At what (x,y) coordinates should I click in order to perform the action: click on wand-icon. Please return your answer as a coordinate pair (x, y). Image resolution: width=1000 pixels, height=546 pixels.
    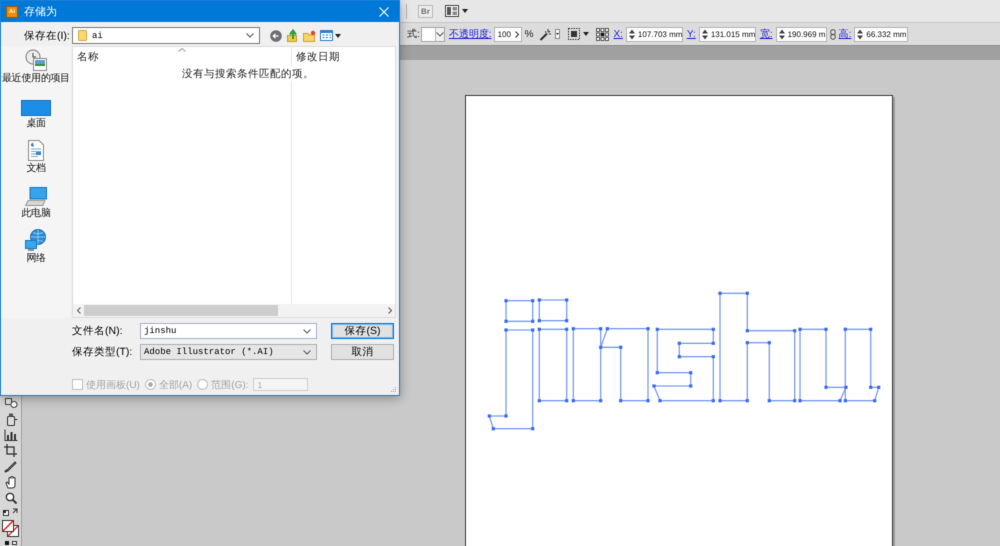
    Looking at the image, I should click on (545, 34).